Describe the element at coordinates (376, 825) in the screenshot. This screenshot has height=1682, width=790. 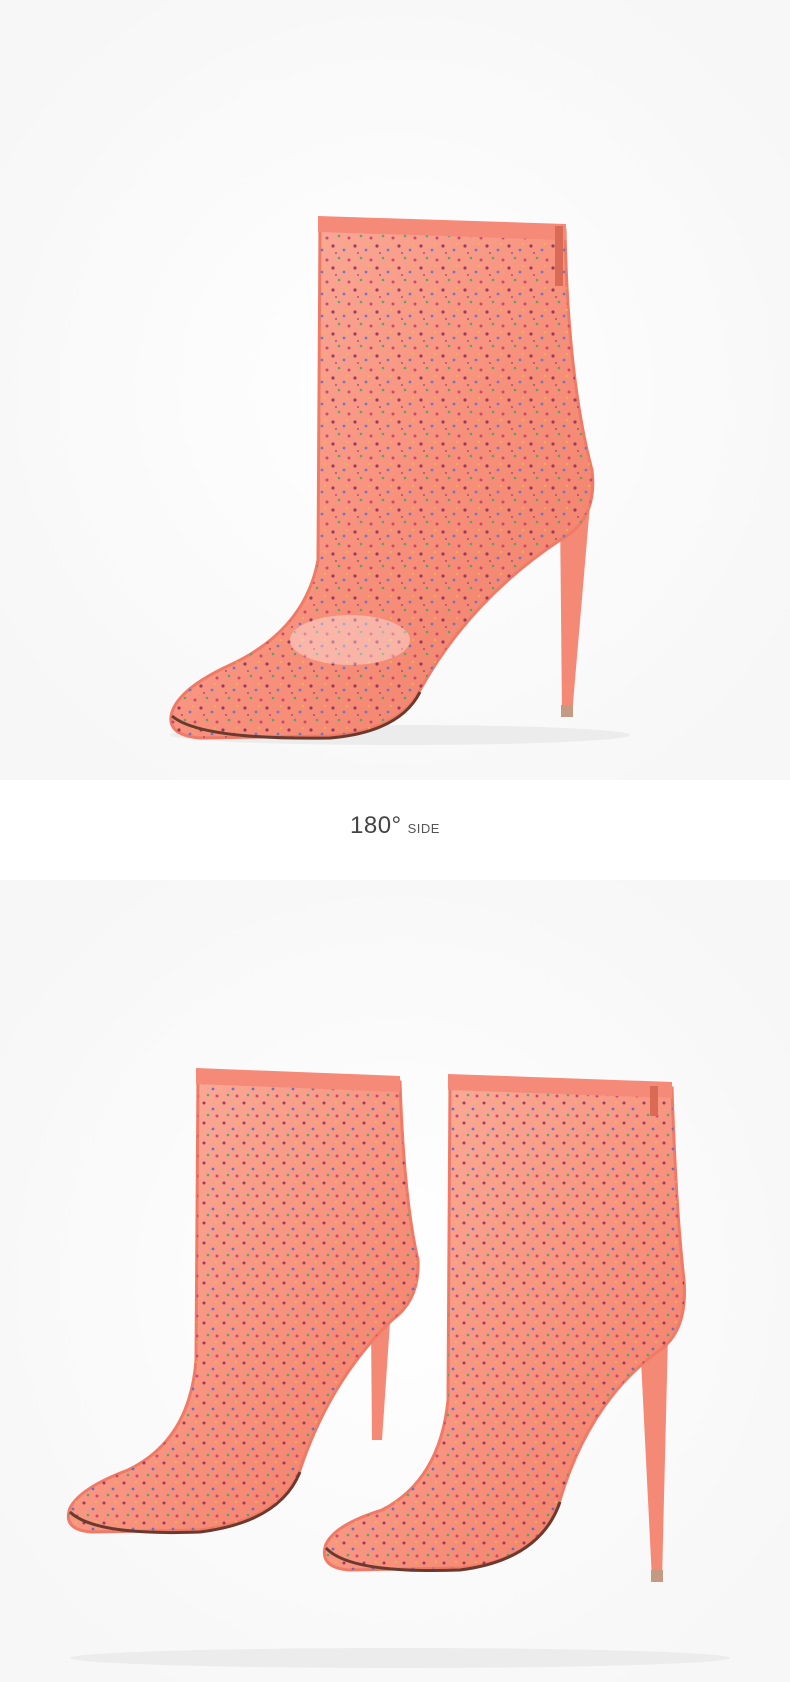
I see `view-angle: 180°` at that location.